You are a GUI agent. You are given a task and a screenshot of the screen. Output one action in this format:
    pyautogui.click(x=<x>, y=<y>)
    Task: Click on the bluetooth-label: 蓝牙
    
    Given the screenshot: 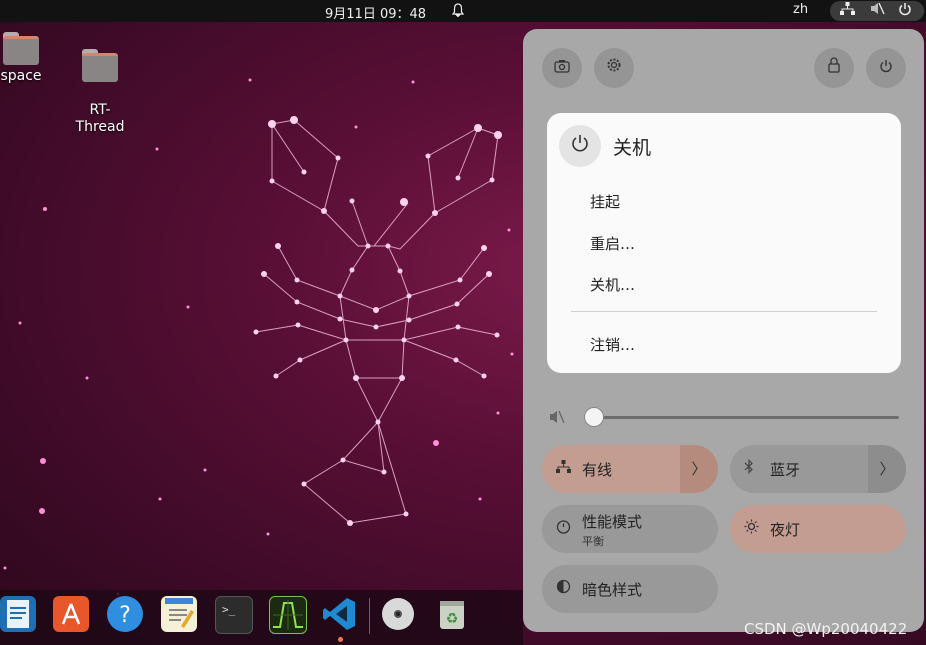 What is the action you would take?
    pyautogui.click(x=785, y=470)
    